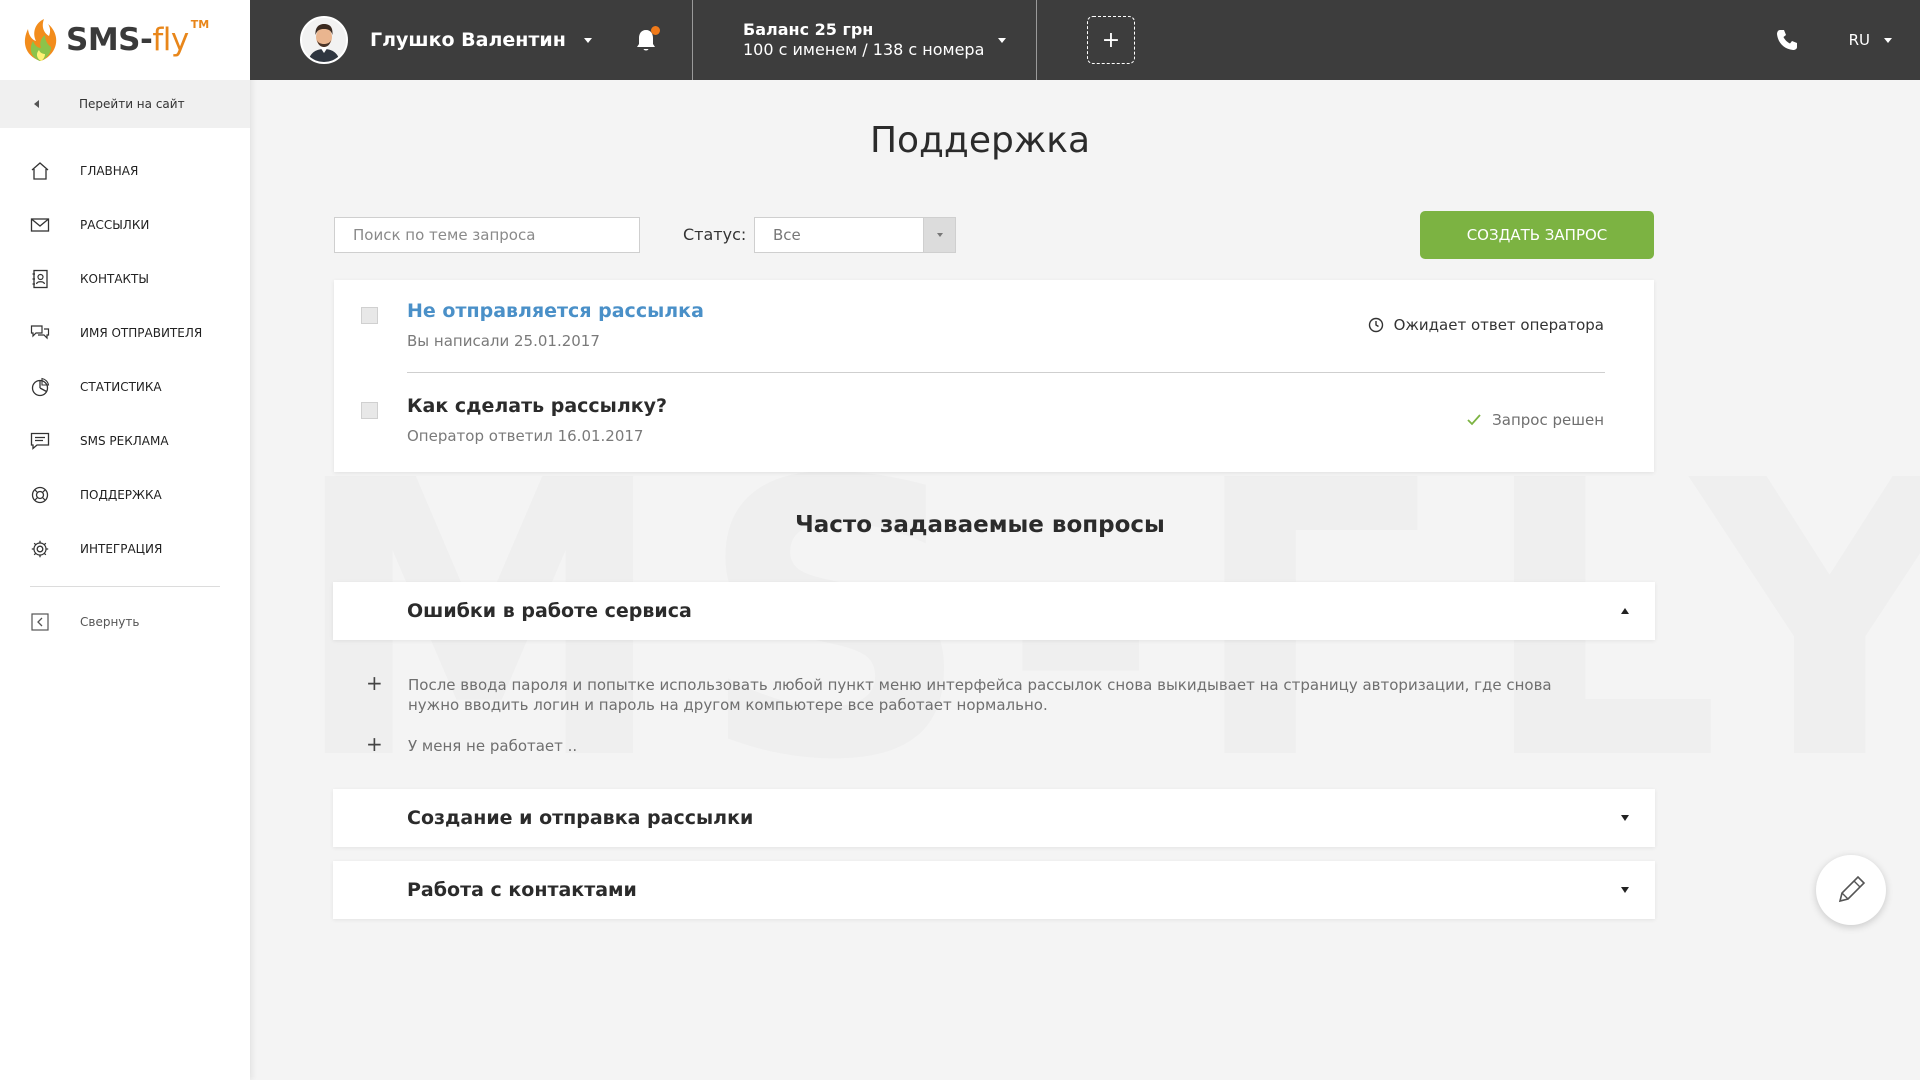 This screenshot has width=1920, height=1080. Describe the element at coordinates (110, 622) in the screenshot. I see `collapse-label: Свернуть` at that location.